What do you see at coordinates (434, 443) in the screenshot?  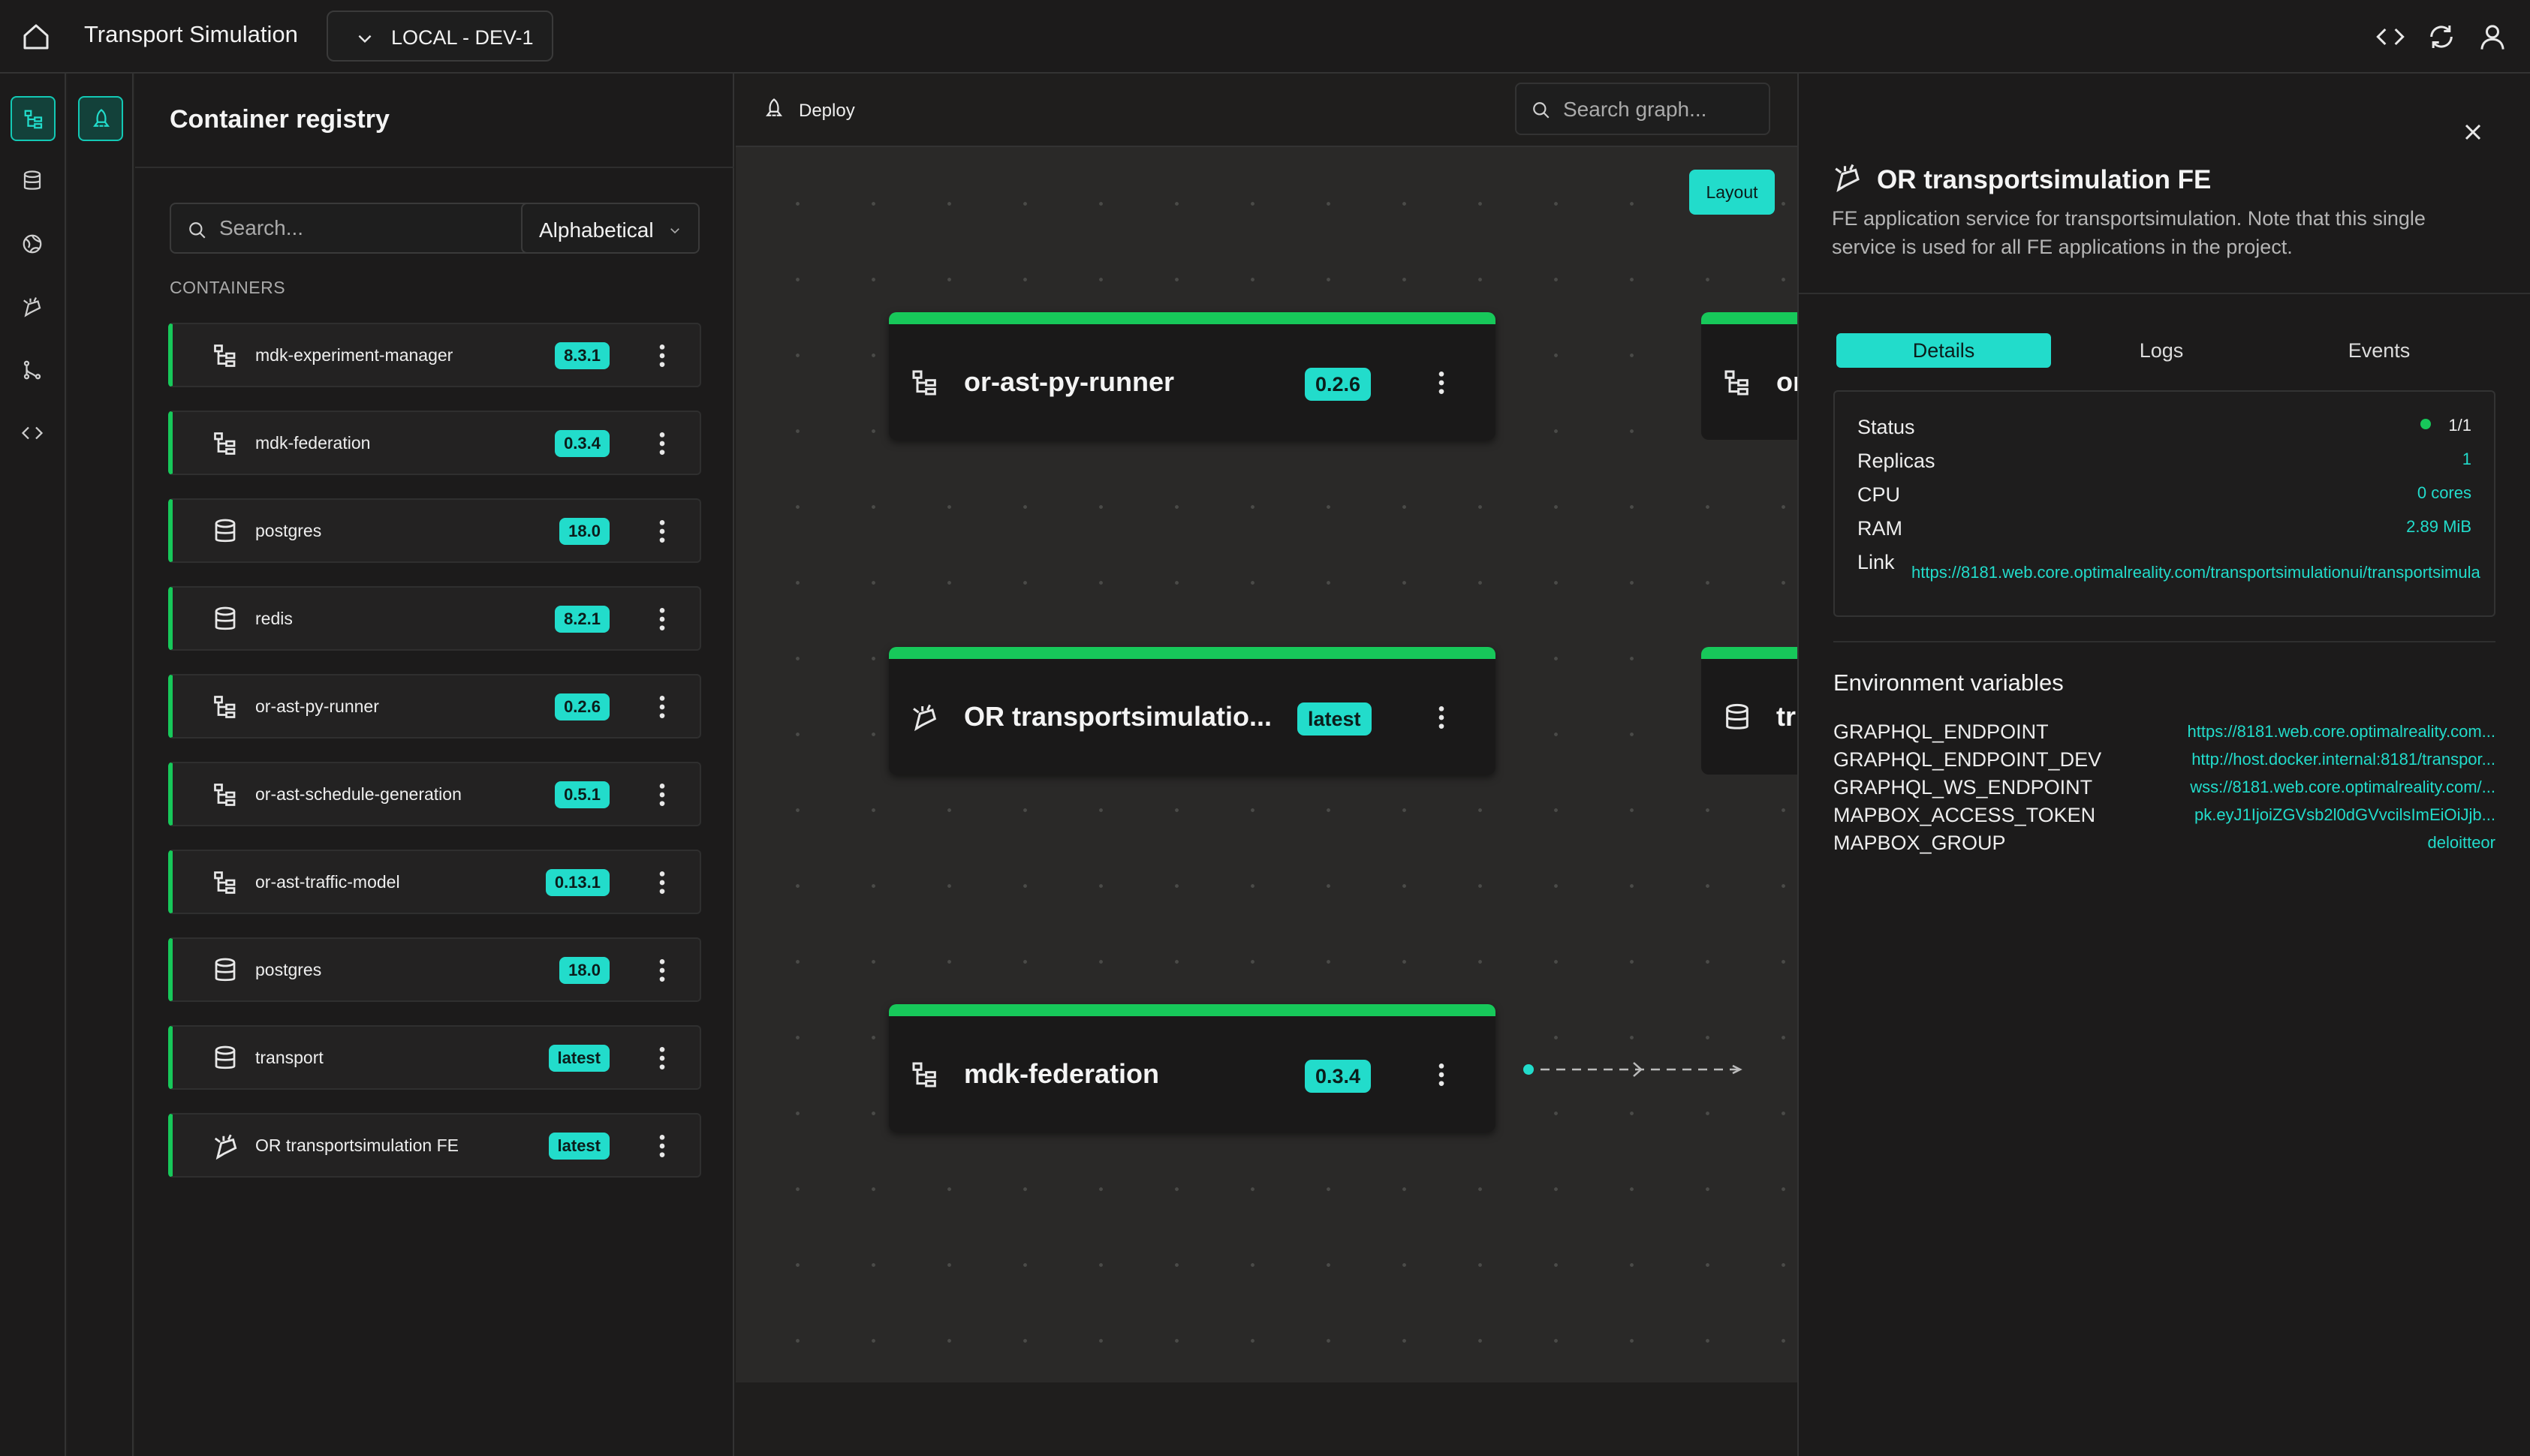 I see `container-list-item: mdk-federation 0.3.4` at bounding box center [434, 443].